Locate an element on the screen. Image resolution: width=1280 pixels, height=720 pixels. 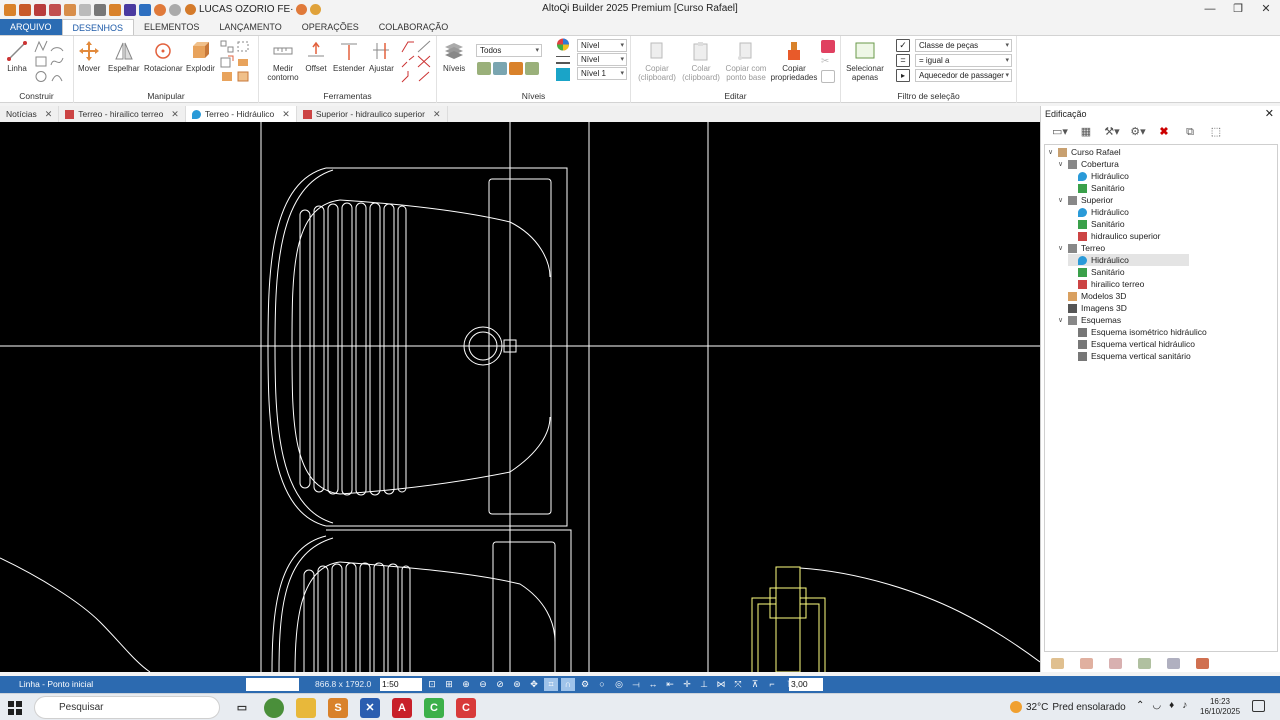
align-icon is located at coordinates (227, 76).